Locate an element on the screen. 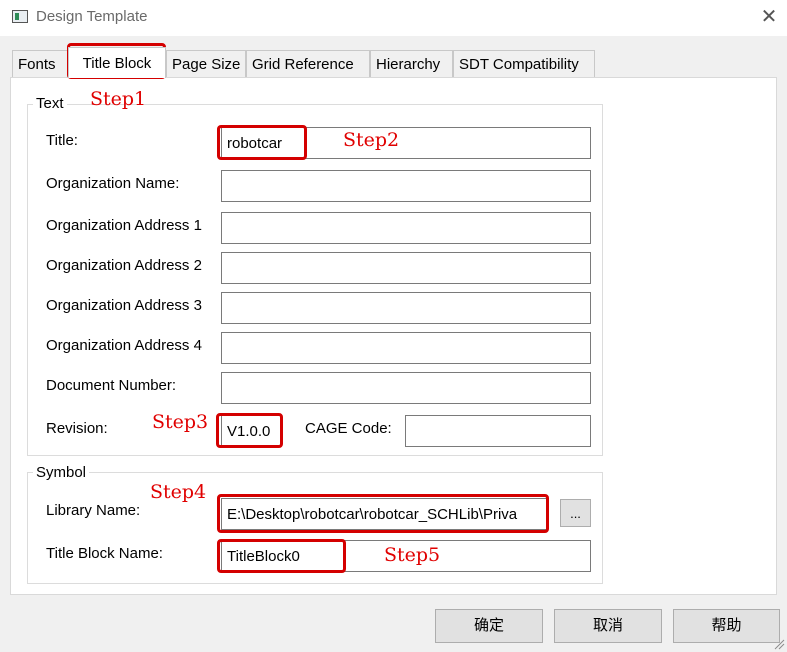  tab-title-block: Title Block is located at coordinates (117, 62).